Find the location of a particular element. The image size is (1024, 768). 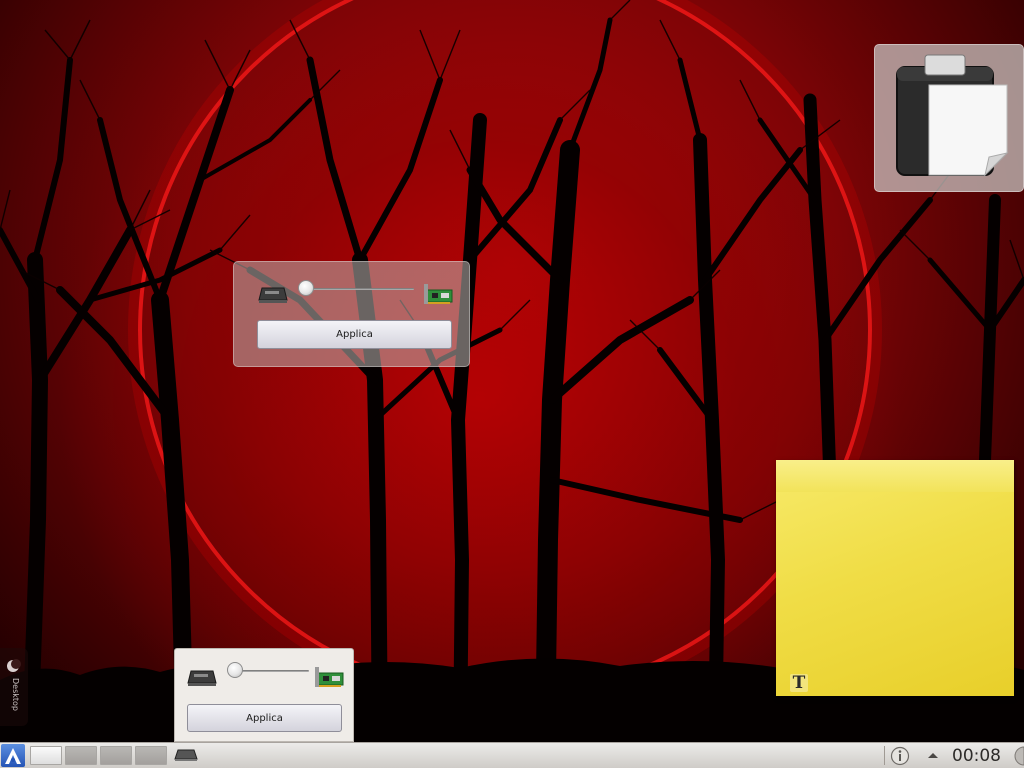

application-launcher-button is located at coordinates (13, 755).